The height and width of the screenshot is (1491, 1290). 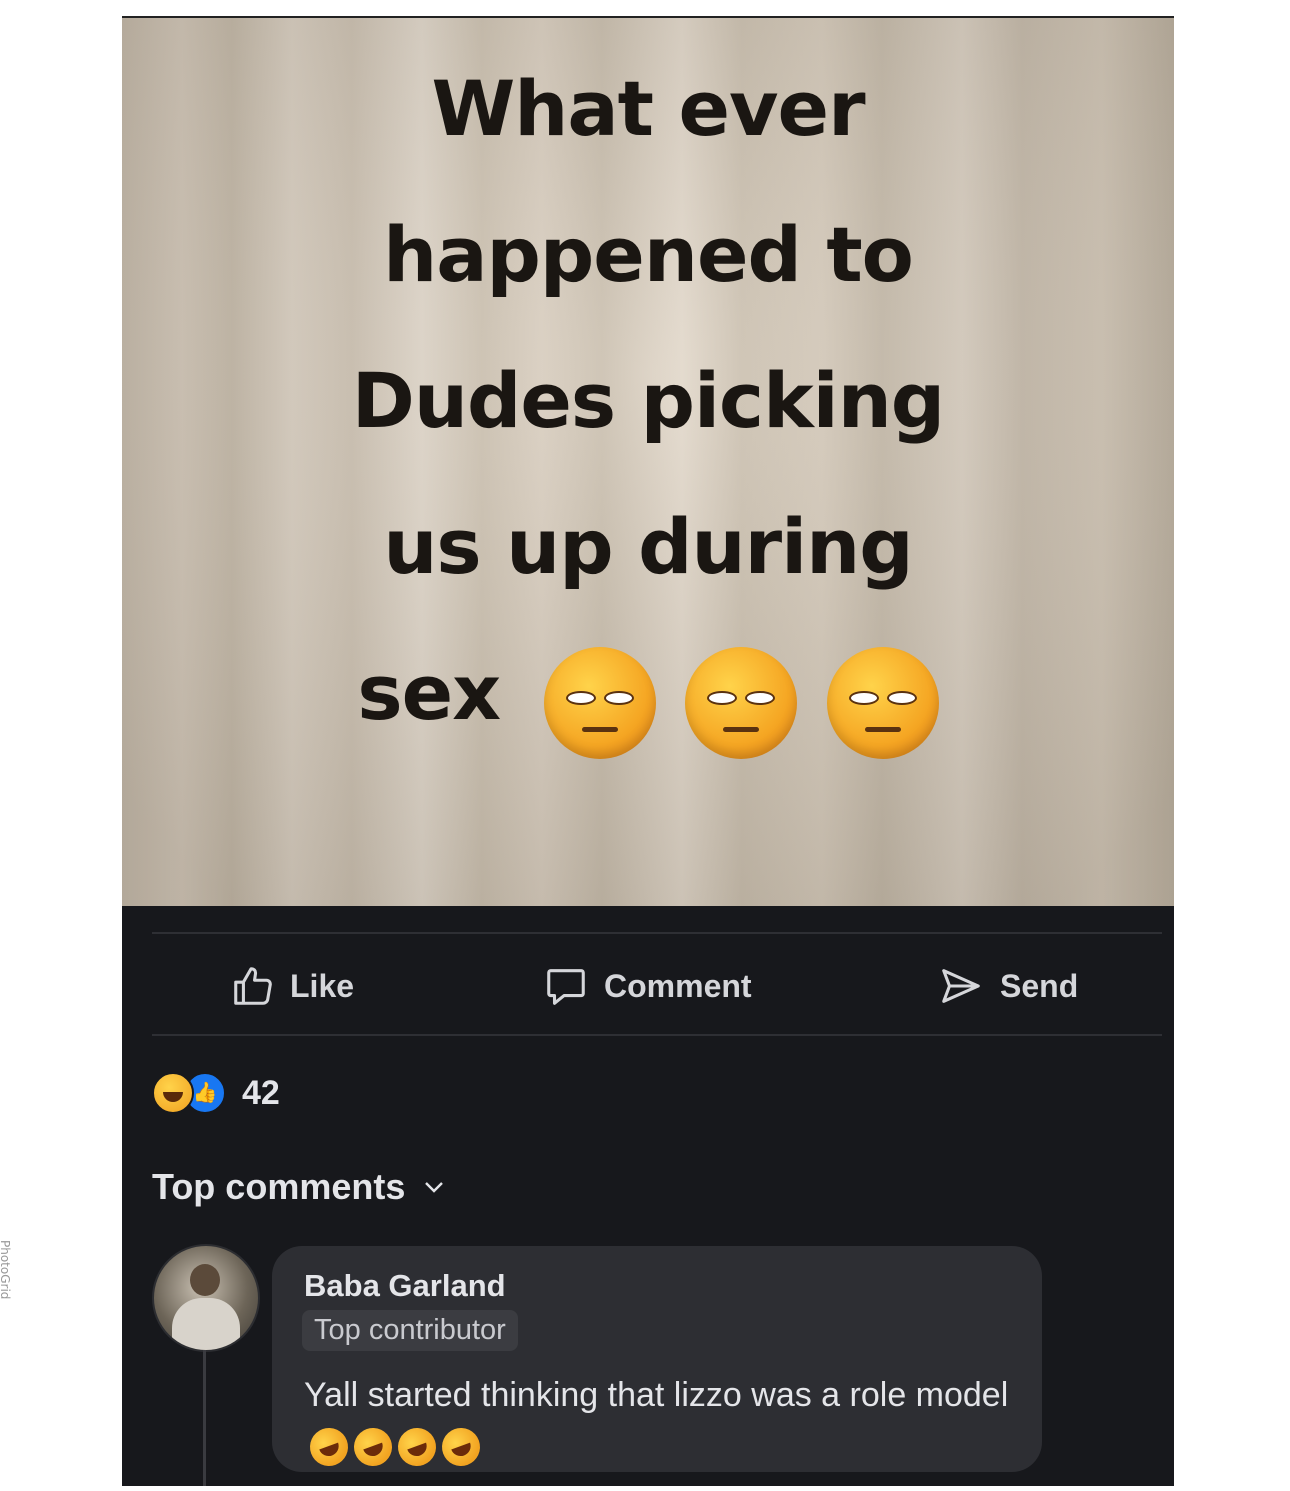 I want to click on comment-label: Comment, so click(x=678, y=985).